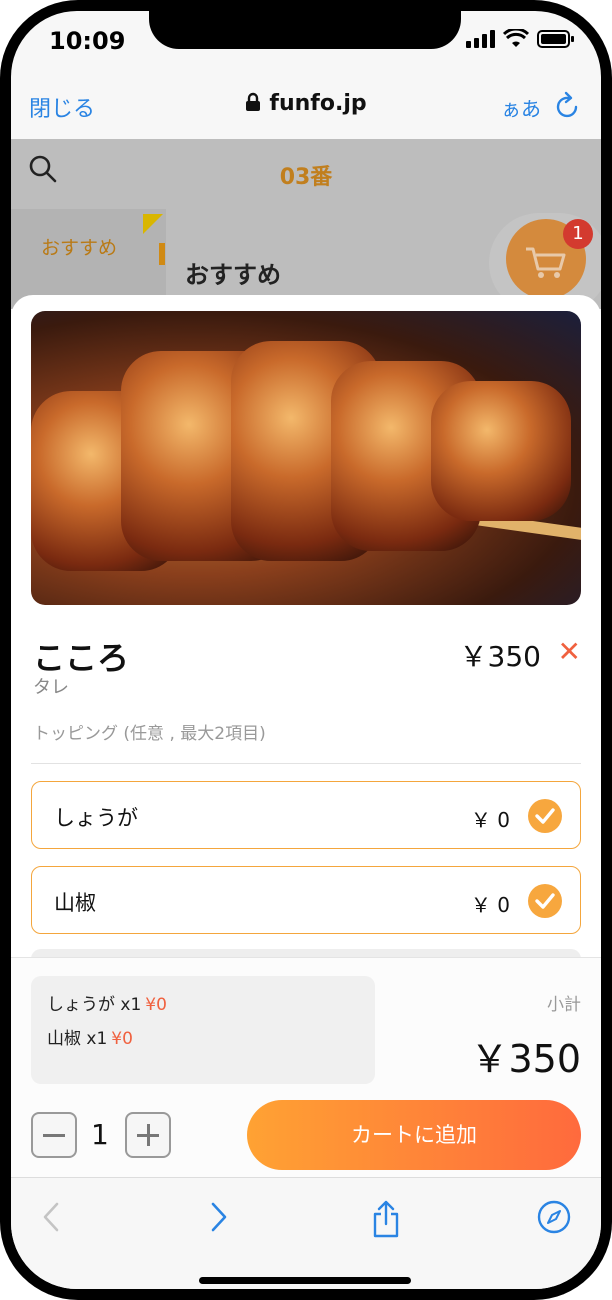  Describe the element at coordinates (90, 1039) in the screenshot. I see `summary-line: 山椒 x1 ¥0` at that location.